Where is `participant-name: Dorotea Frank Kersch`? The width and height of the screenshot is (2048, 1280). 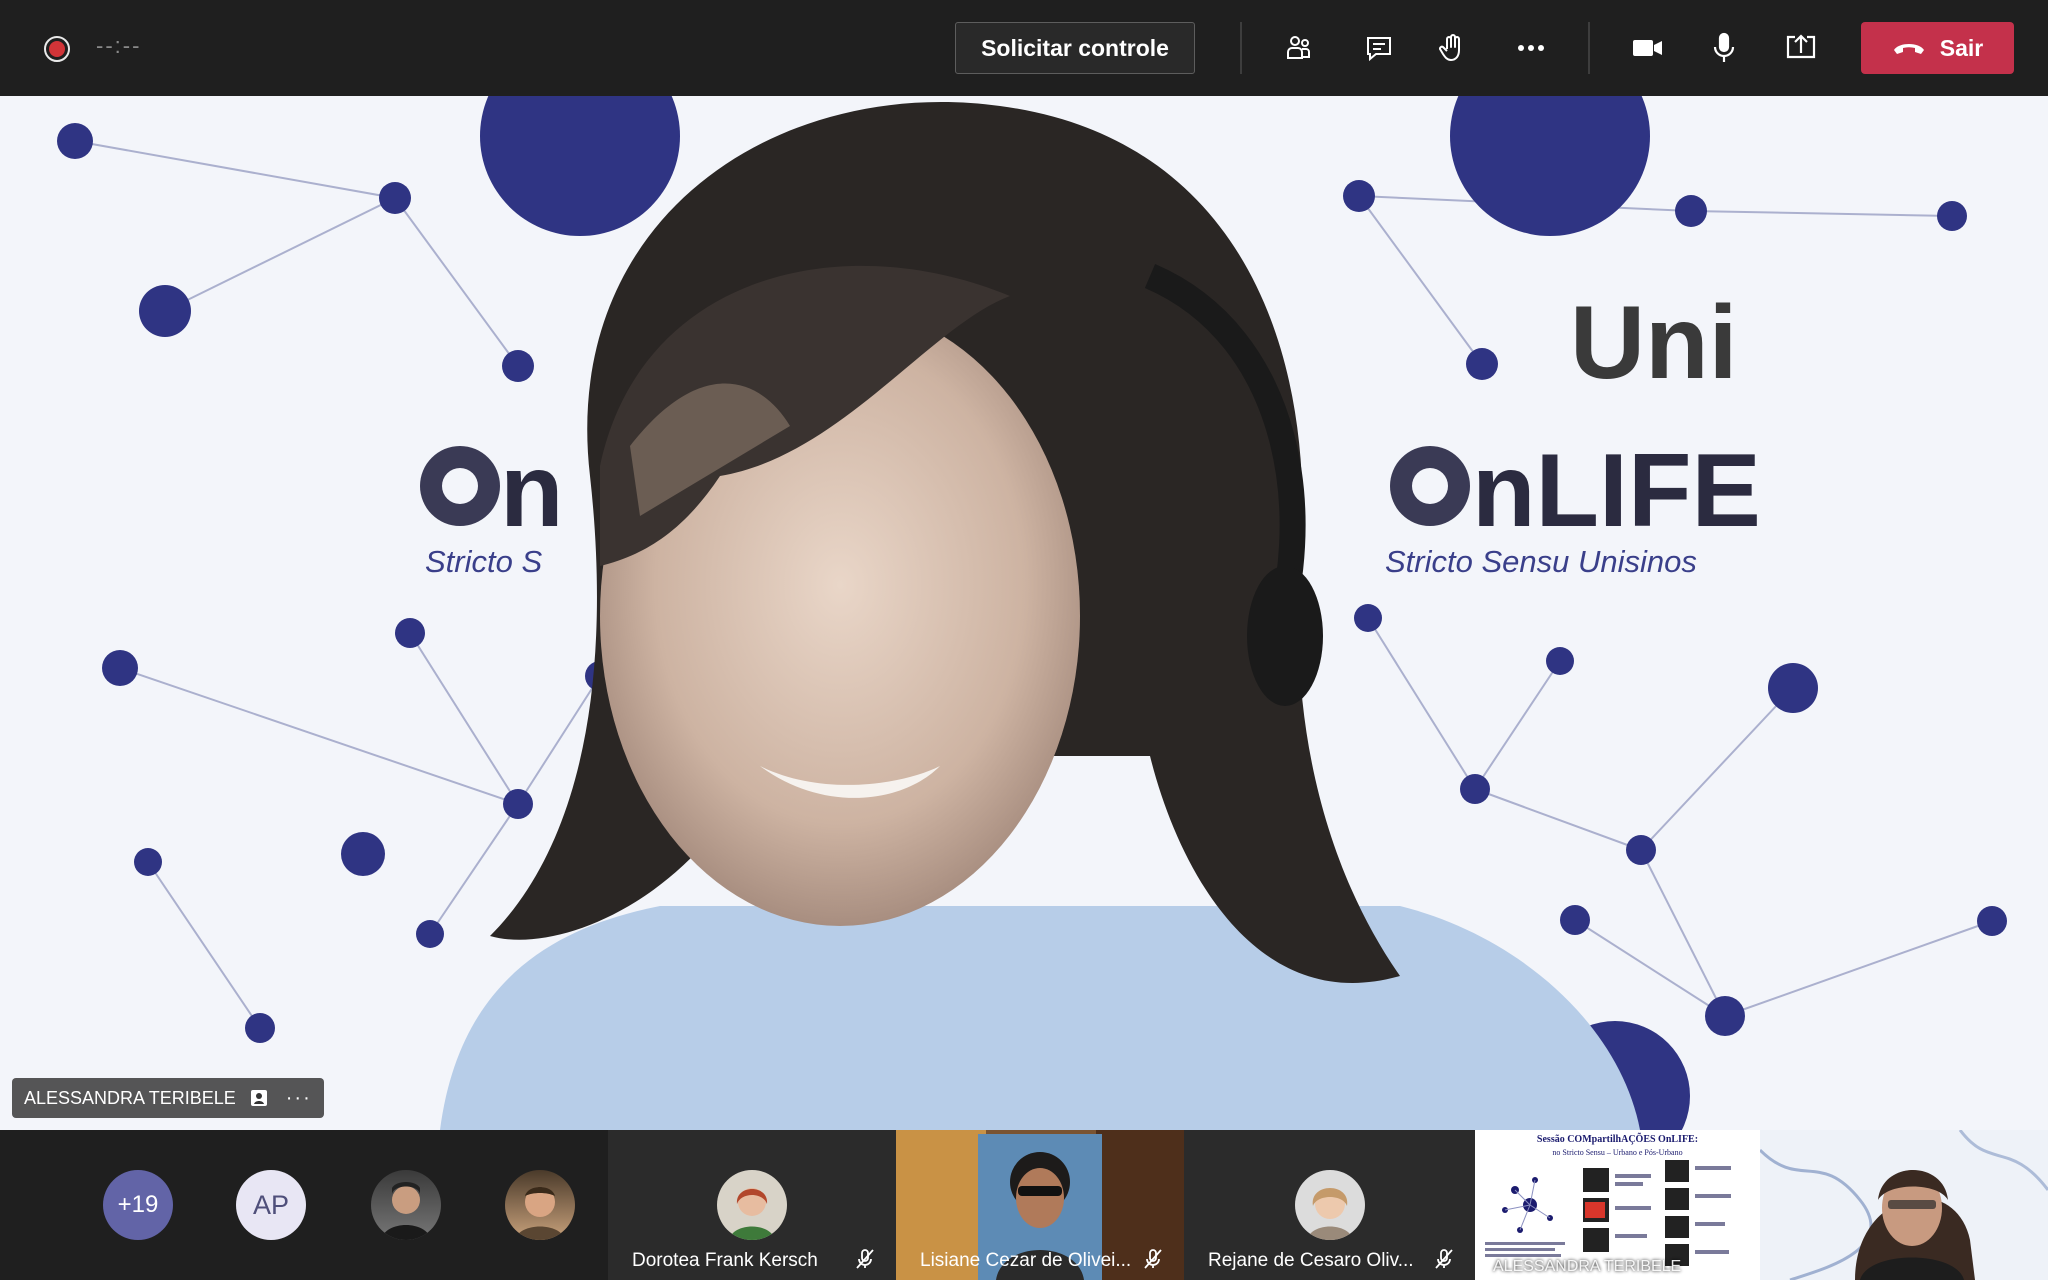 participant-name: Dorotea Frank Kersch is located at coordinates (725, 1260).